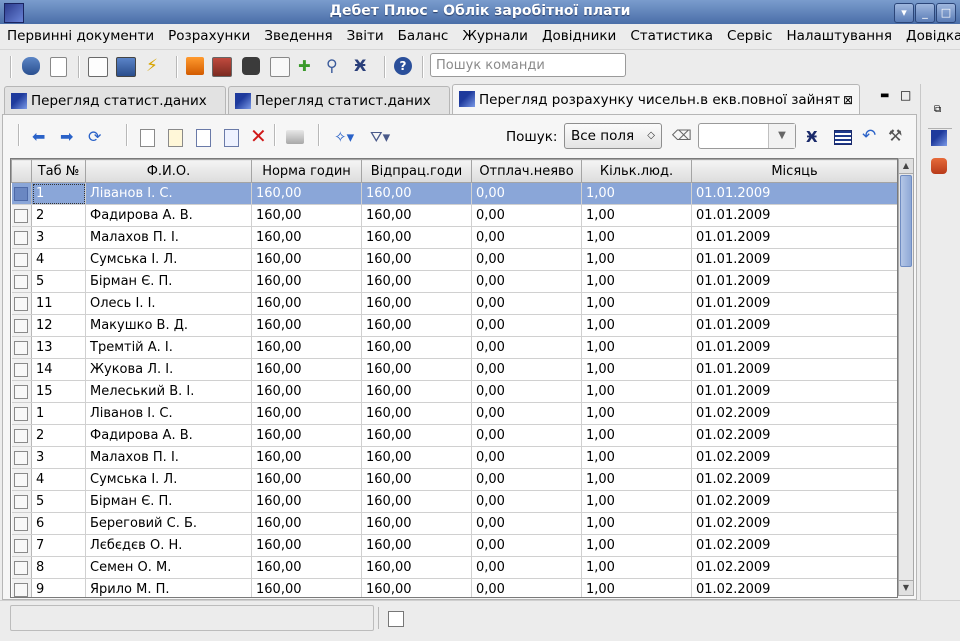 This screenshot has height=641, width=960. Describe the element at coordinates (925, 13) in the screenshot. I see `minimize-button: _` at that location.